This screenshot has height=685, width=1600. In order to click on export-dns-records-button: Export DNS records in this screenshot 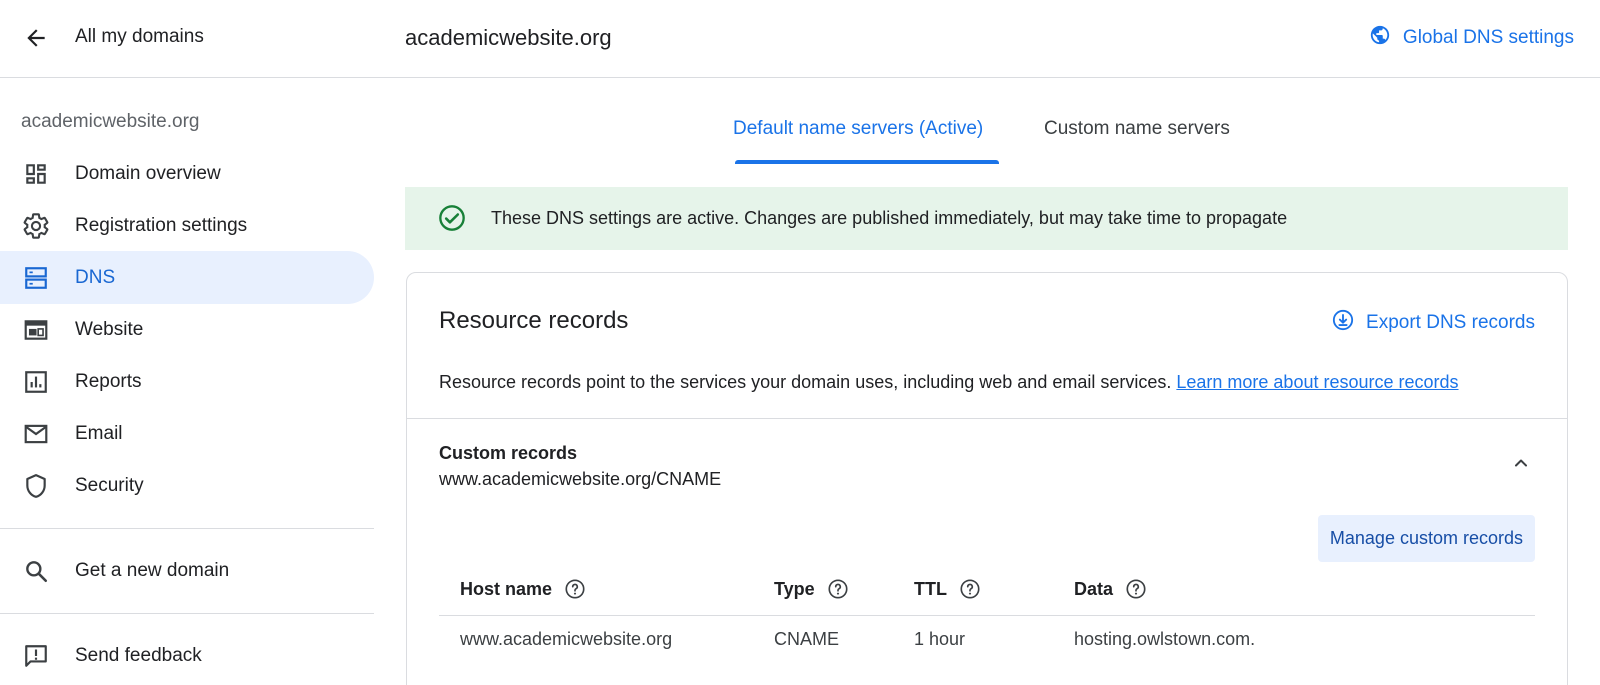, I will do `click(1433, 323)`.